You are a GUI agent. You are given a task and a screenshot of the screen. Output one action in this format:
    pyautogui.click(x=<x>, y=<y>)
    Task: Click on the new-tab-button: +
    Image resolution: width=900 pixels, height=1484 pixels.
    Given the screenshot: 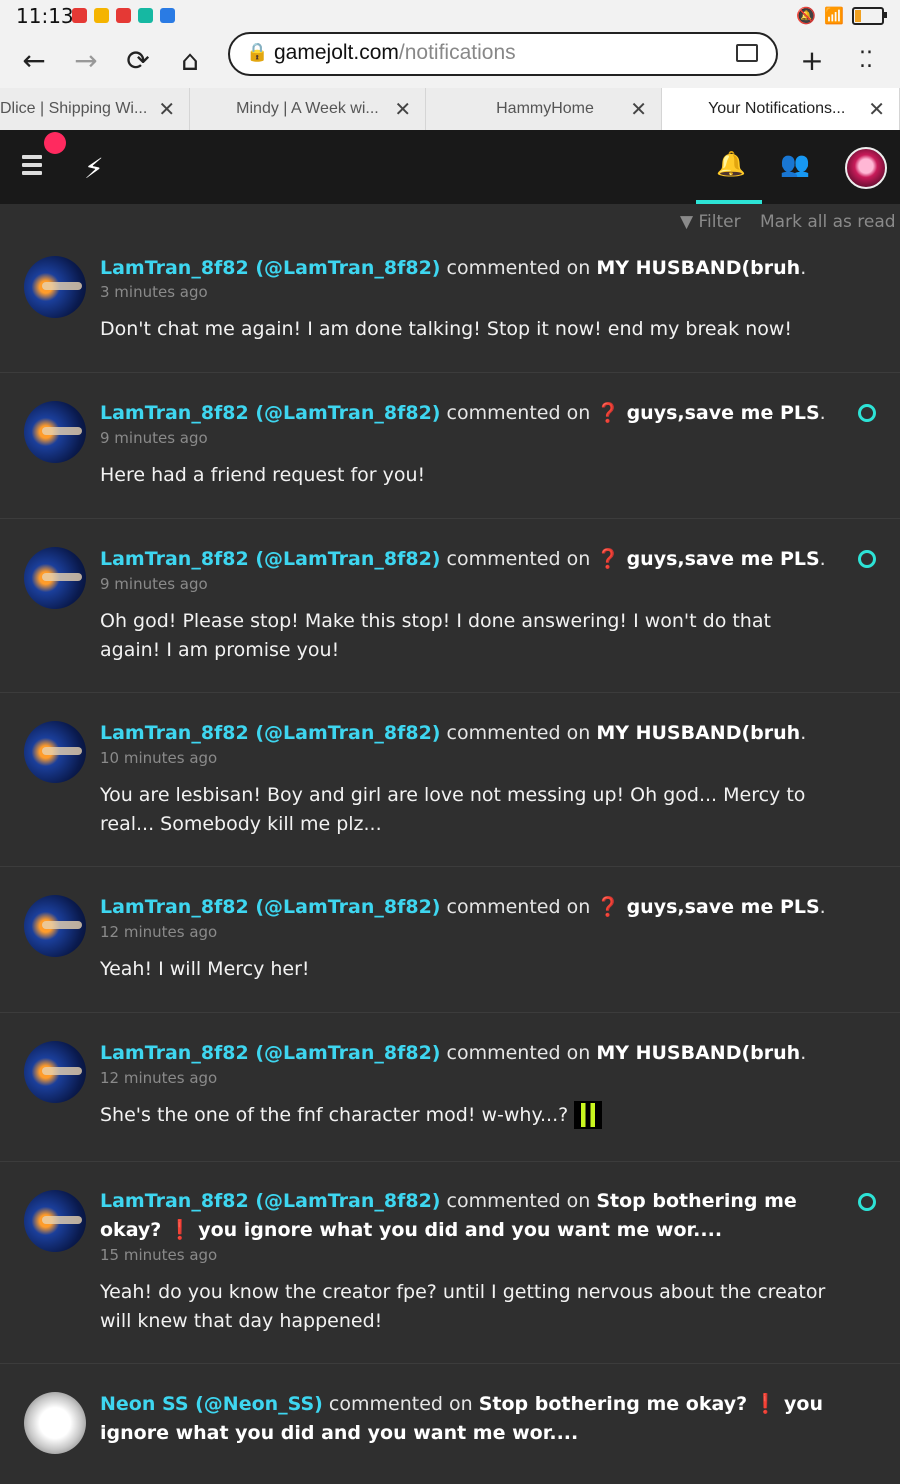 What is the action you would take?
    pyautogui.click(x=812, y=60)
    